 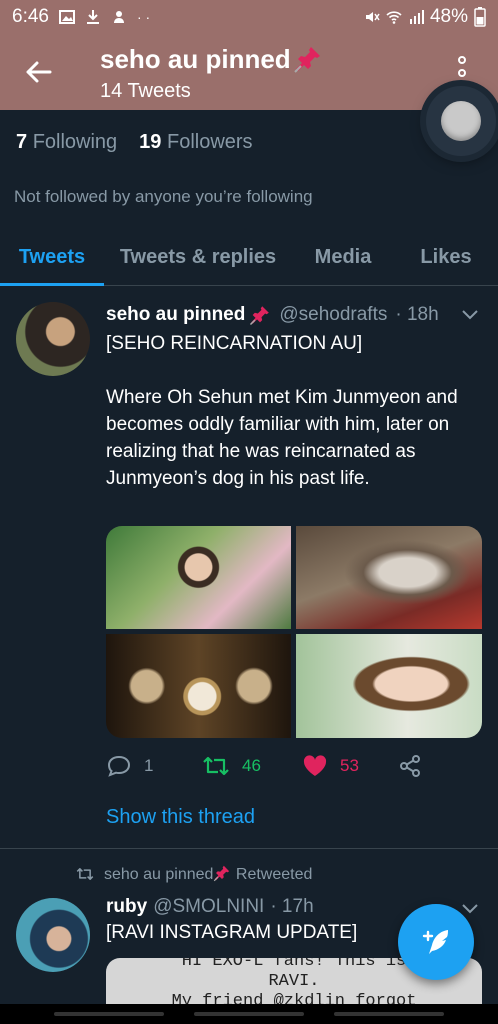 I want to click on battery-percent: 48%, so click(x=448, y=16).